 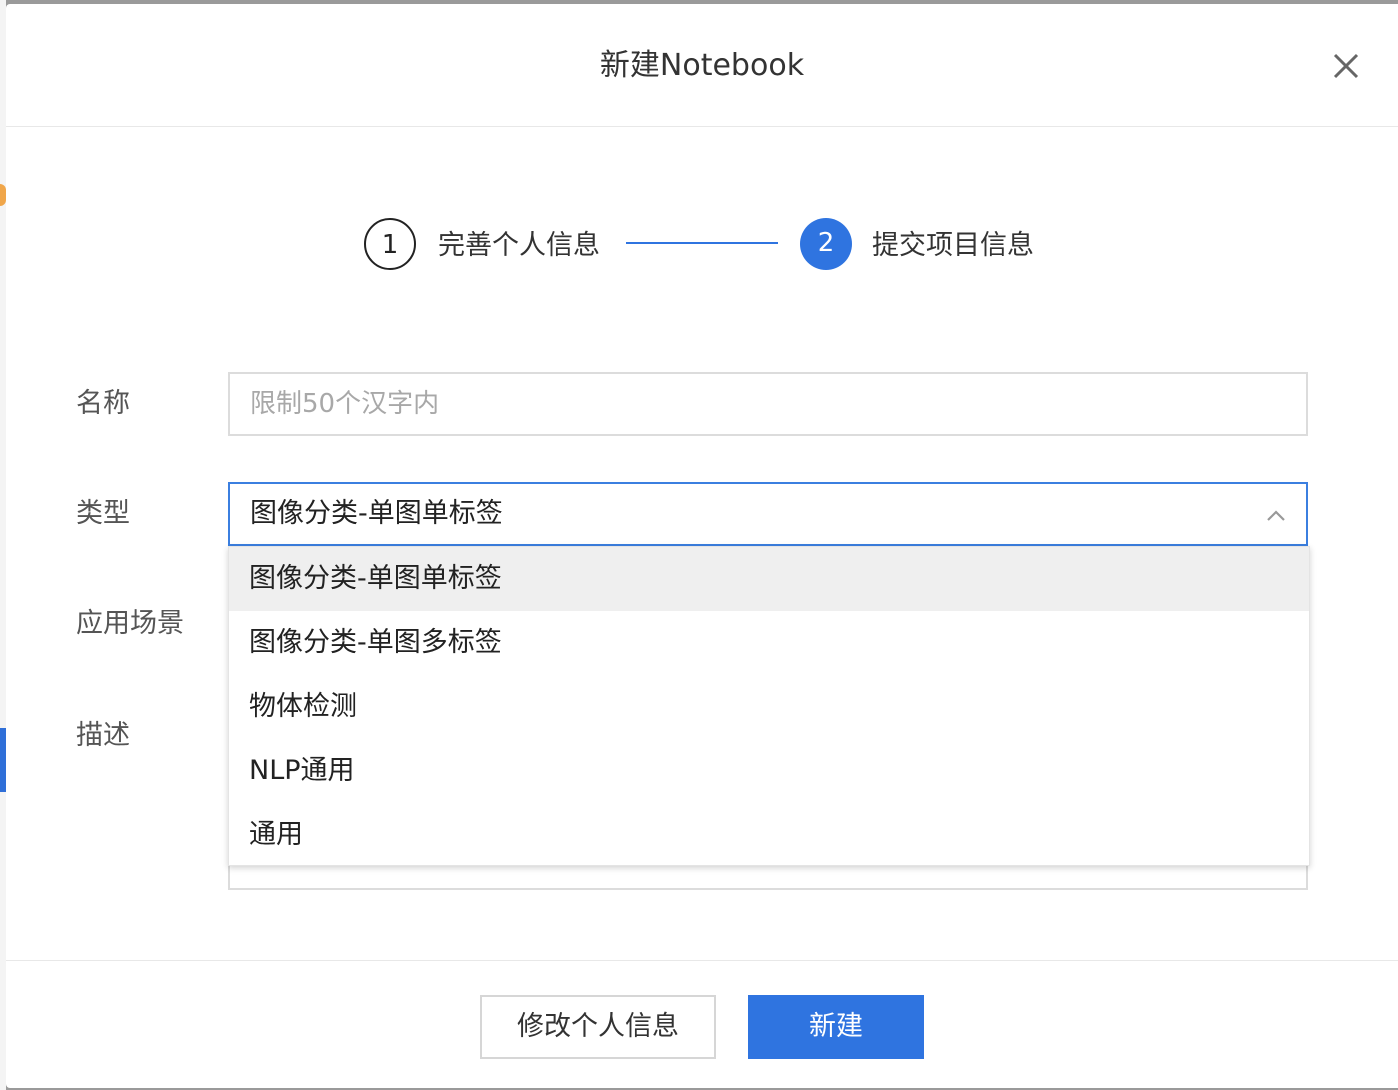 What do you see at coordinates (769, 643) in the screenshot?
I see `type-option: 图像分类-单图多标签` at bounding box center [769, 643].